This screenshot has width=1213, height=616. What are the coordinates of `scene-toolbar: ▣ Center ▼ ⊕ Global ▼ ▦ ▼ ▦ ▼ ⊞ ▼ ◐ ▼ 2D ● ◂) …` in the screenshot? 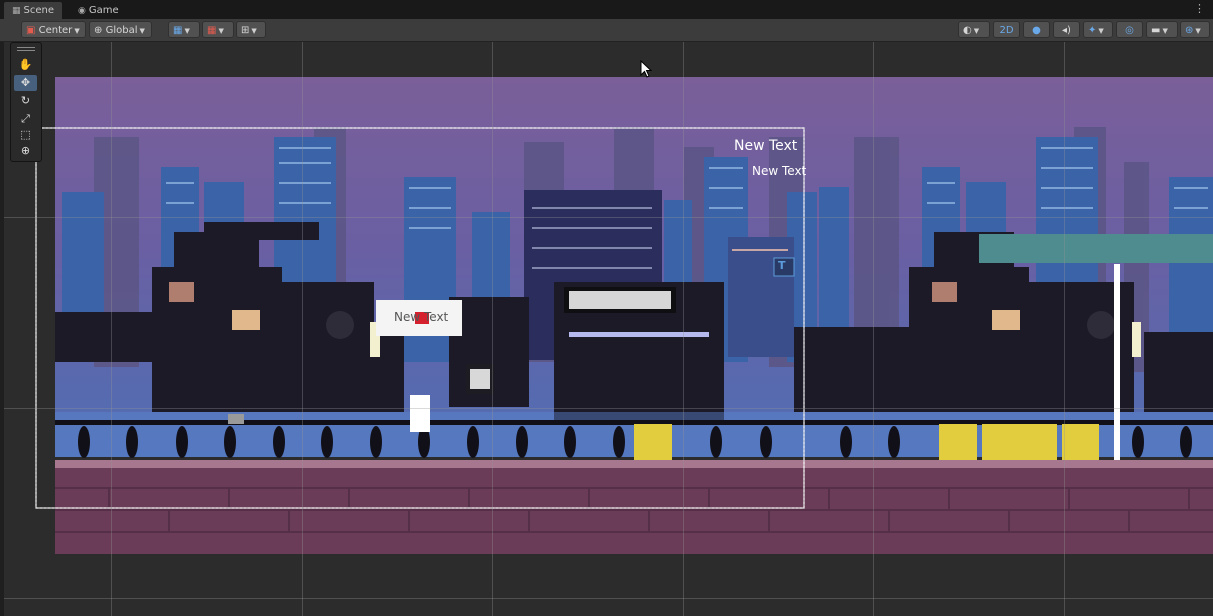 It's located at (606, 30).